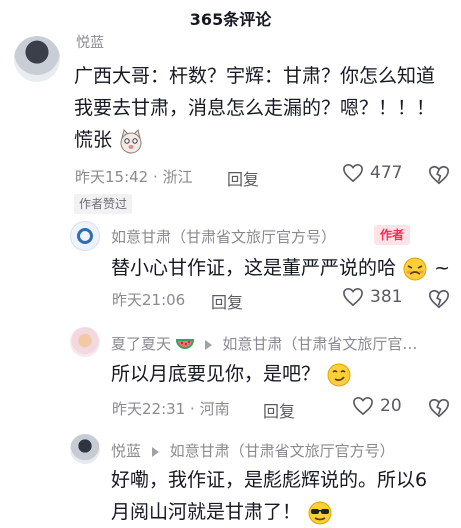  Describe the element at coordinates (255, 108) in the screenshot. I see `comment-text-line-2: 我要去甘肃，消息怎么走漏的？嗯？！！！` at that location.